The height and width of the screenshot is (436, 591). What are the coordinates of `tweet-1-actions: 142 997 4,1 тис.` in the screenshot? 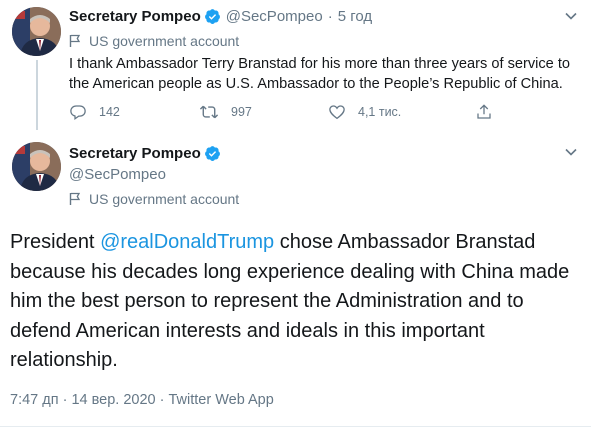 It's located at (284, 114).